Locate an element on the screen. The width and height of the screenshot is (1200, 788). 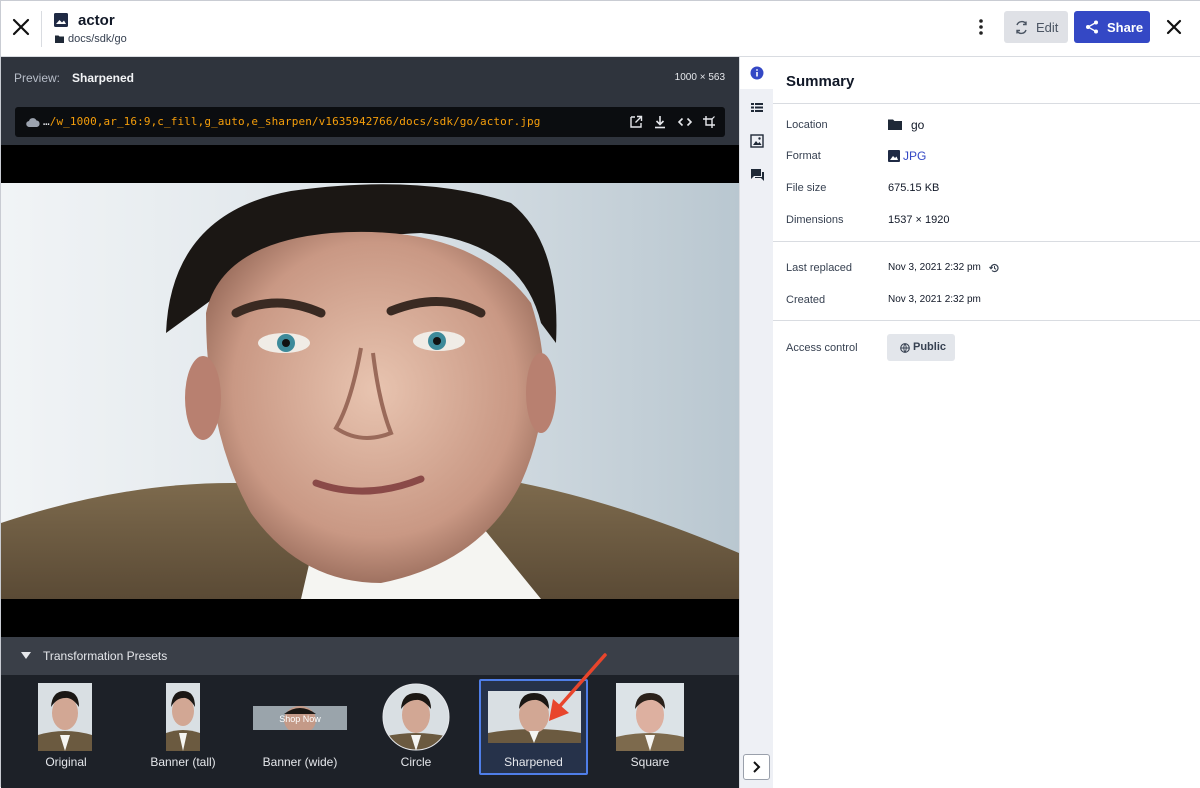
image-format-icon is located at coordinates (894, 156).